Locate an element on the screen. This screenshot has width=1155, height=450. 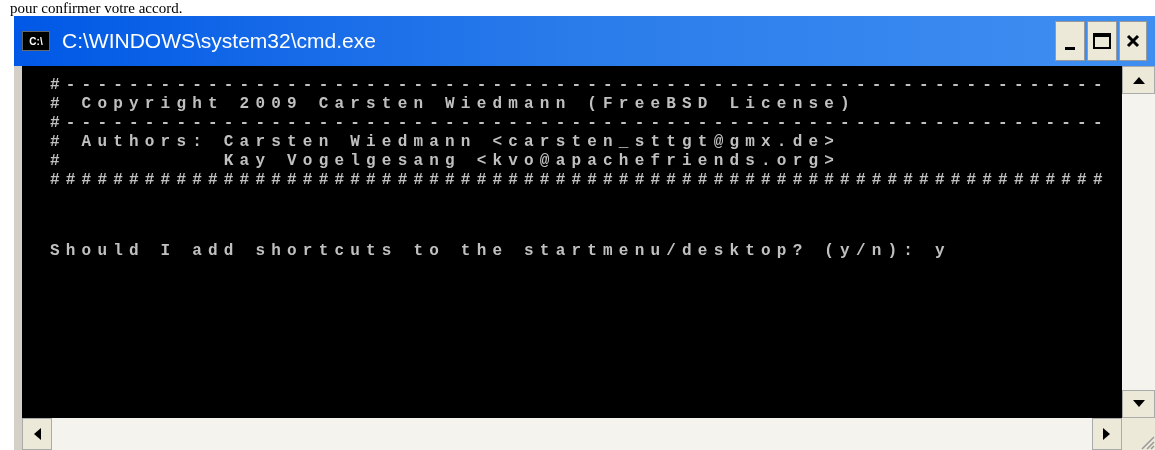
scroll-left-button is located at coordinates (37, 434).